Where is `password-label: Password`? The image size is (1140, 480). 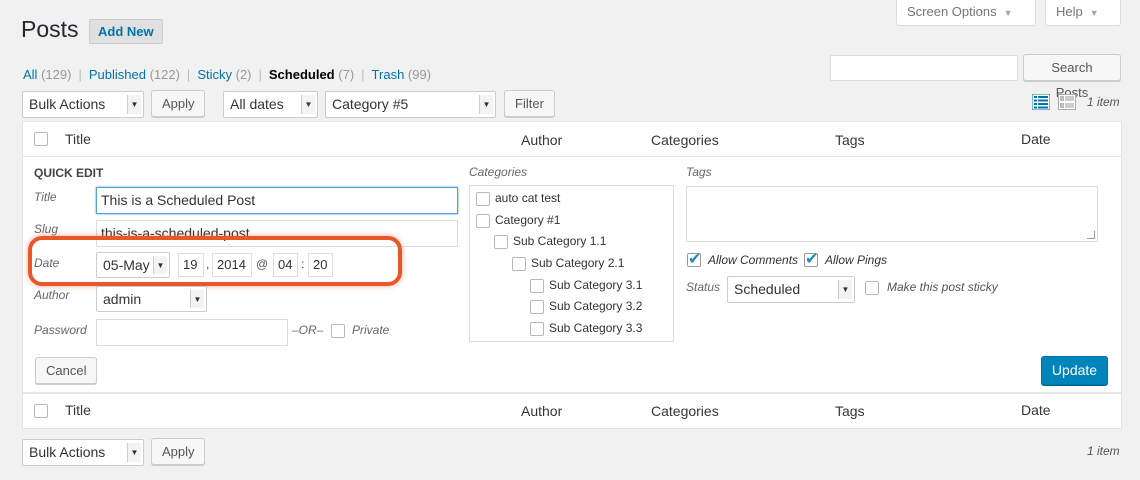
password-label: Password is located at coordinates (60, 330).